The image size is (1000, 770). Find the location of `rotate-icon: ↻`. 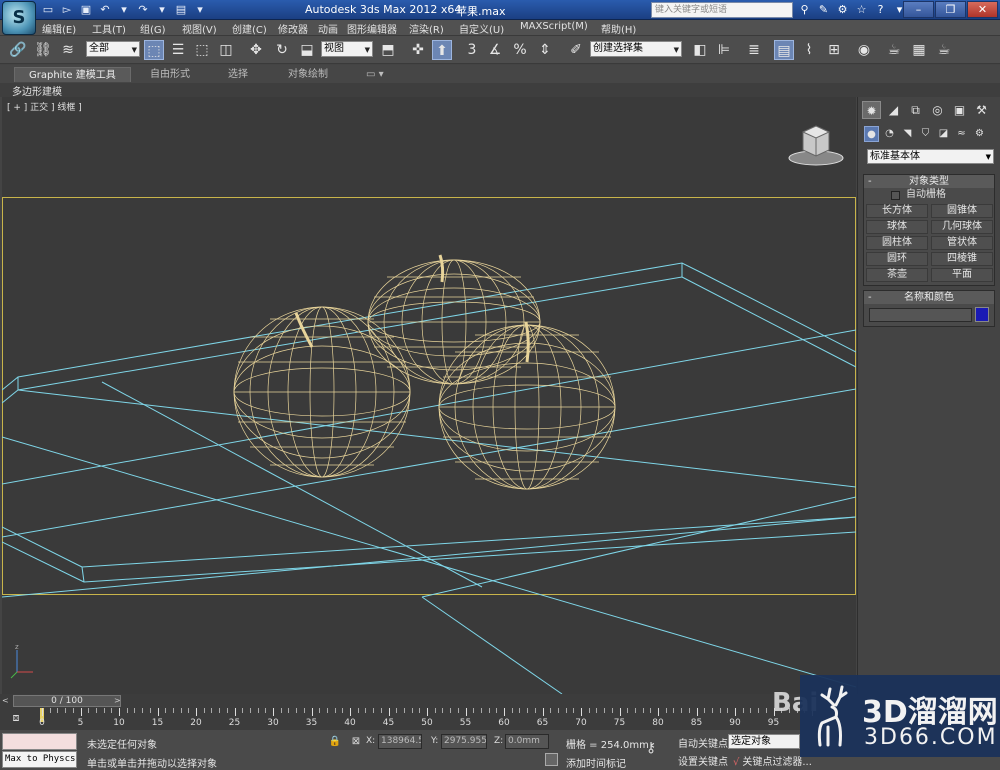

rotate-icon: ↻ is located at coordinates (282, 50).